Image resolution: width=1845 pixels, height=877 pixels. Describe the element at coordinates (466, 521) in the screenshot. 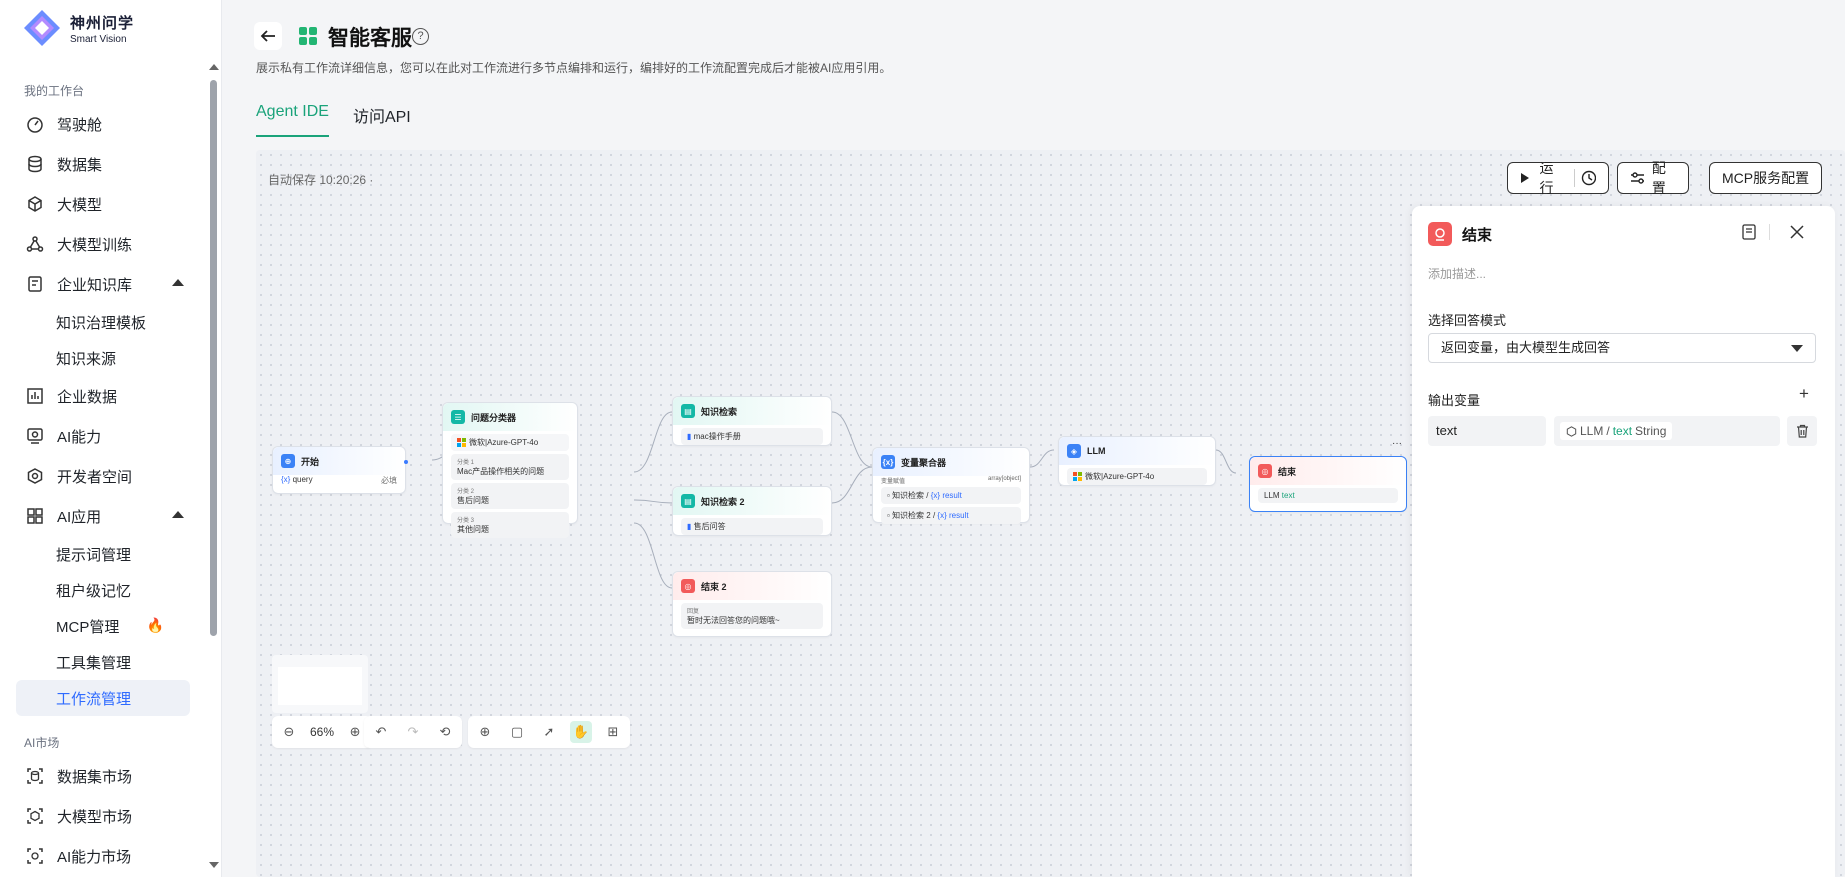

I see `class-label: 分类 3` at that location.